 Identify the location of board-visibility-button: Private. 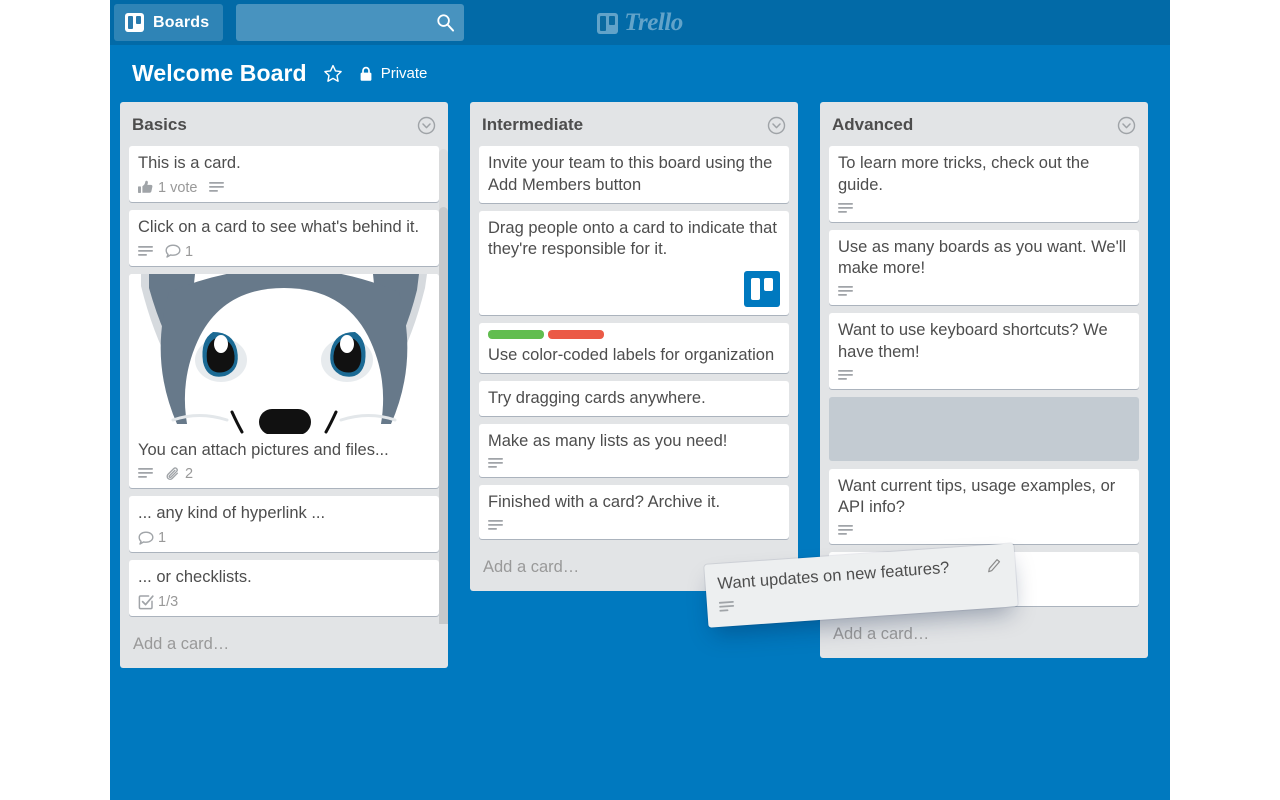
(393, 73).